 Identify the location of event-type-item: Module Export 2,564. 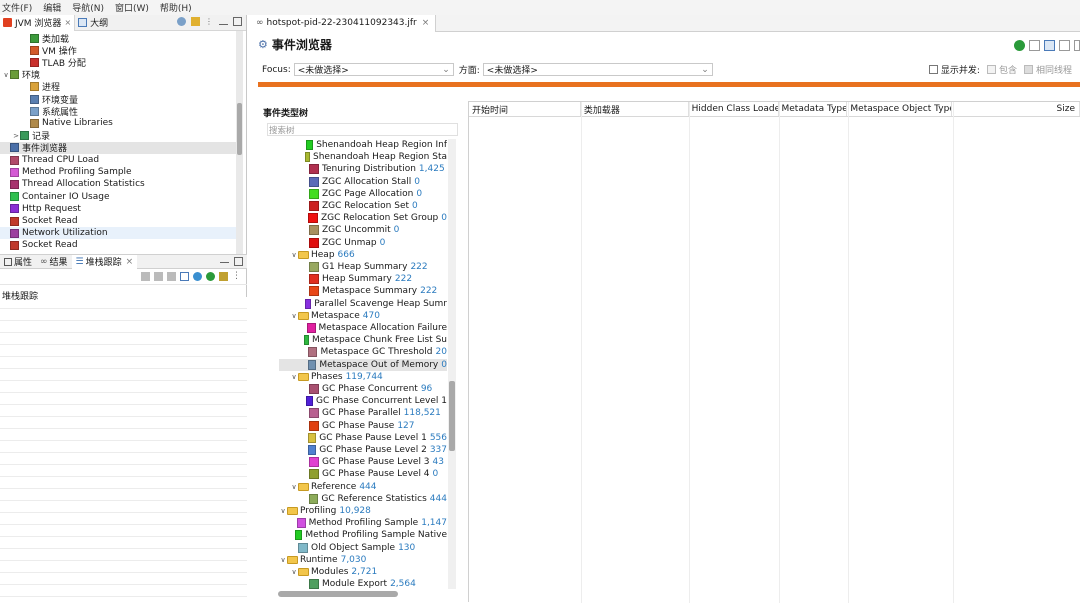
(363, 583).